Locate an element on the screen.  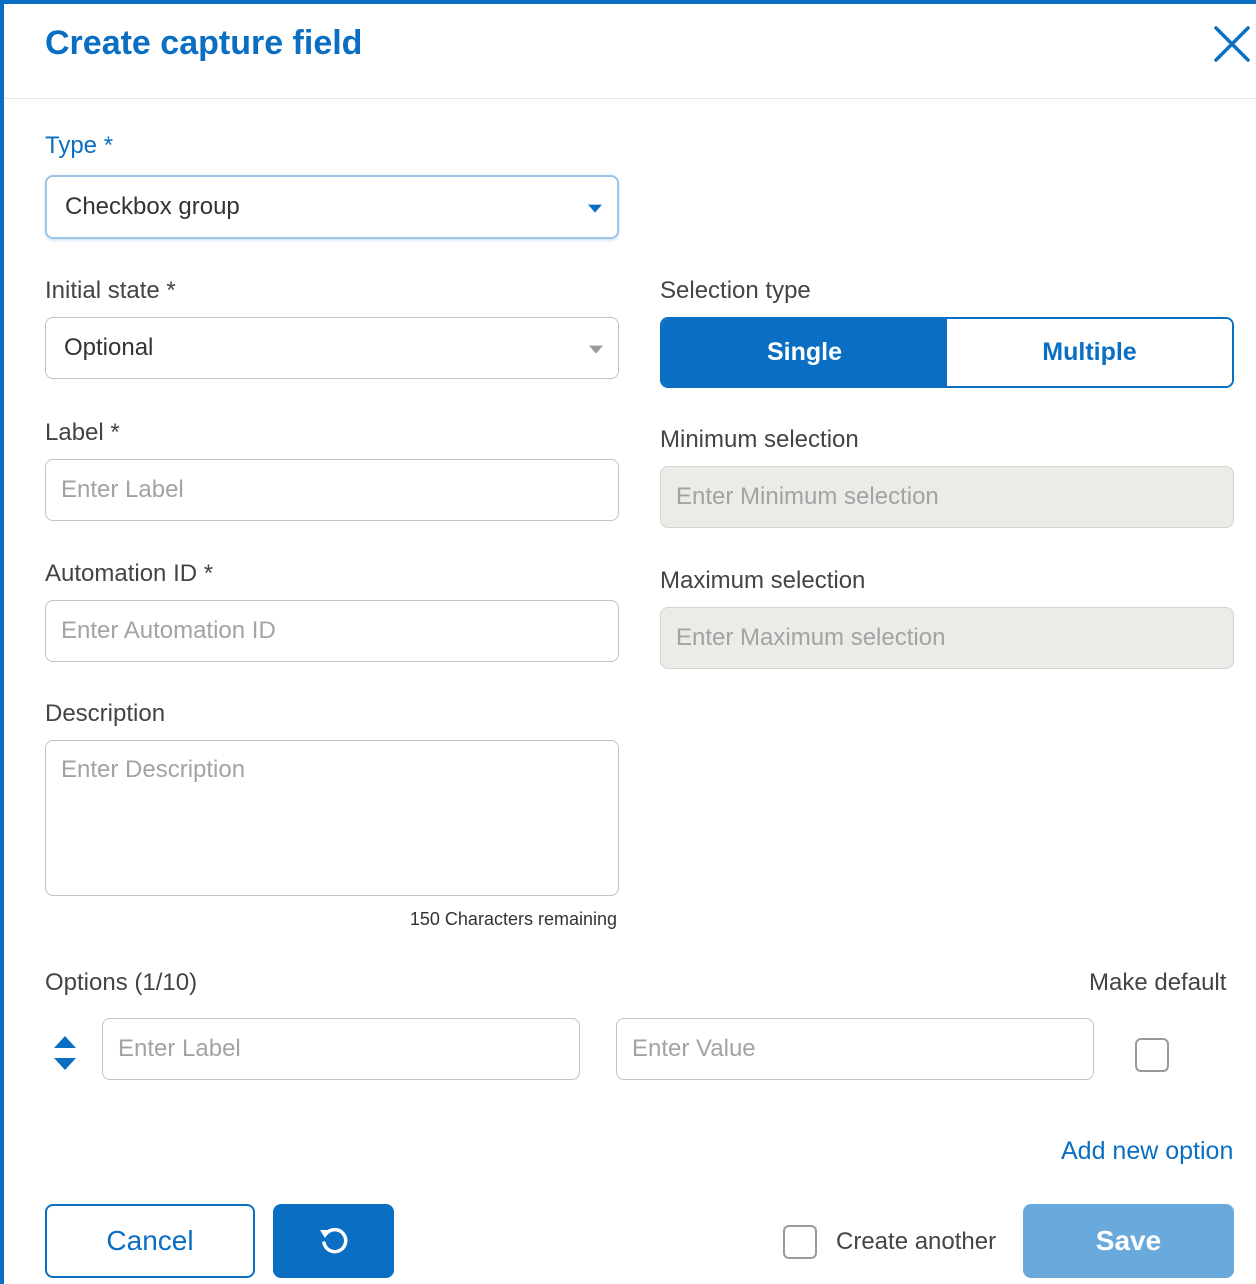
description-field is located at coordinates (332, 818).